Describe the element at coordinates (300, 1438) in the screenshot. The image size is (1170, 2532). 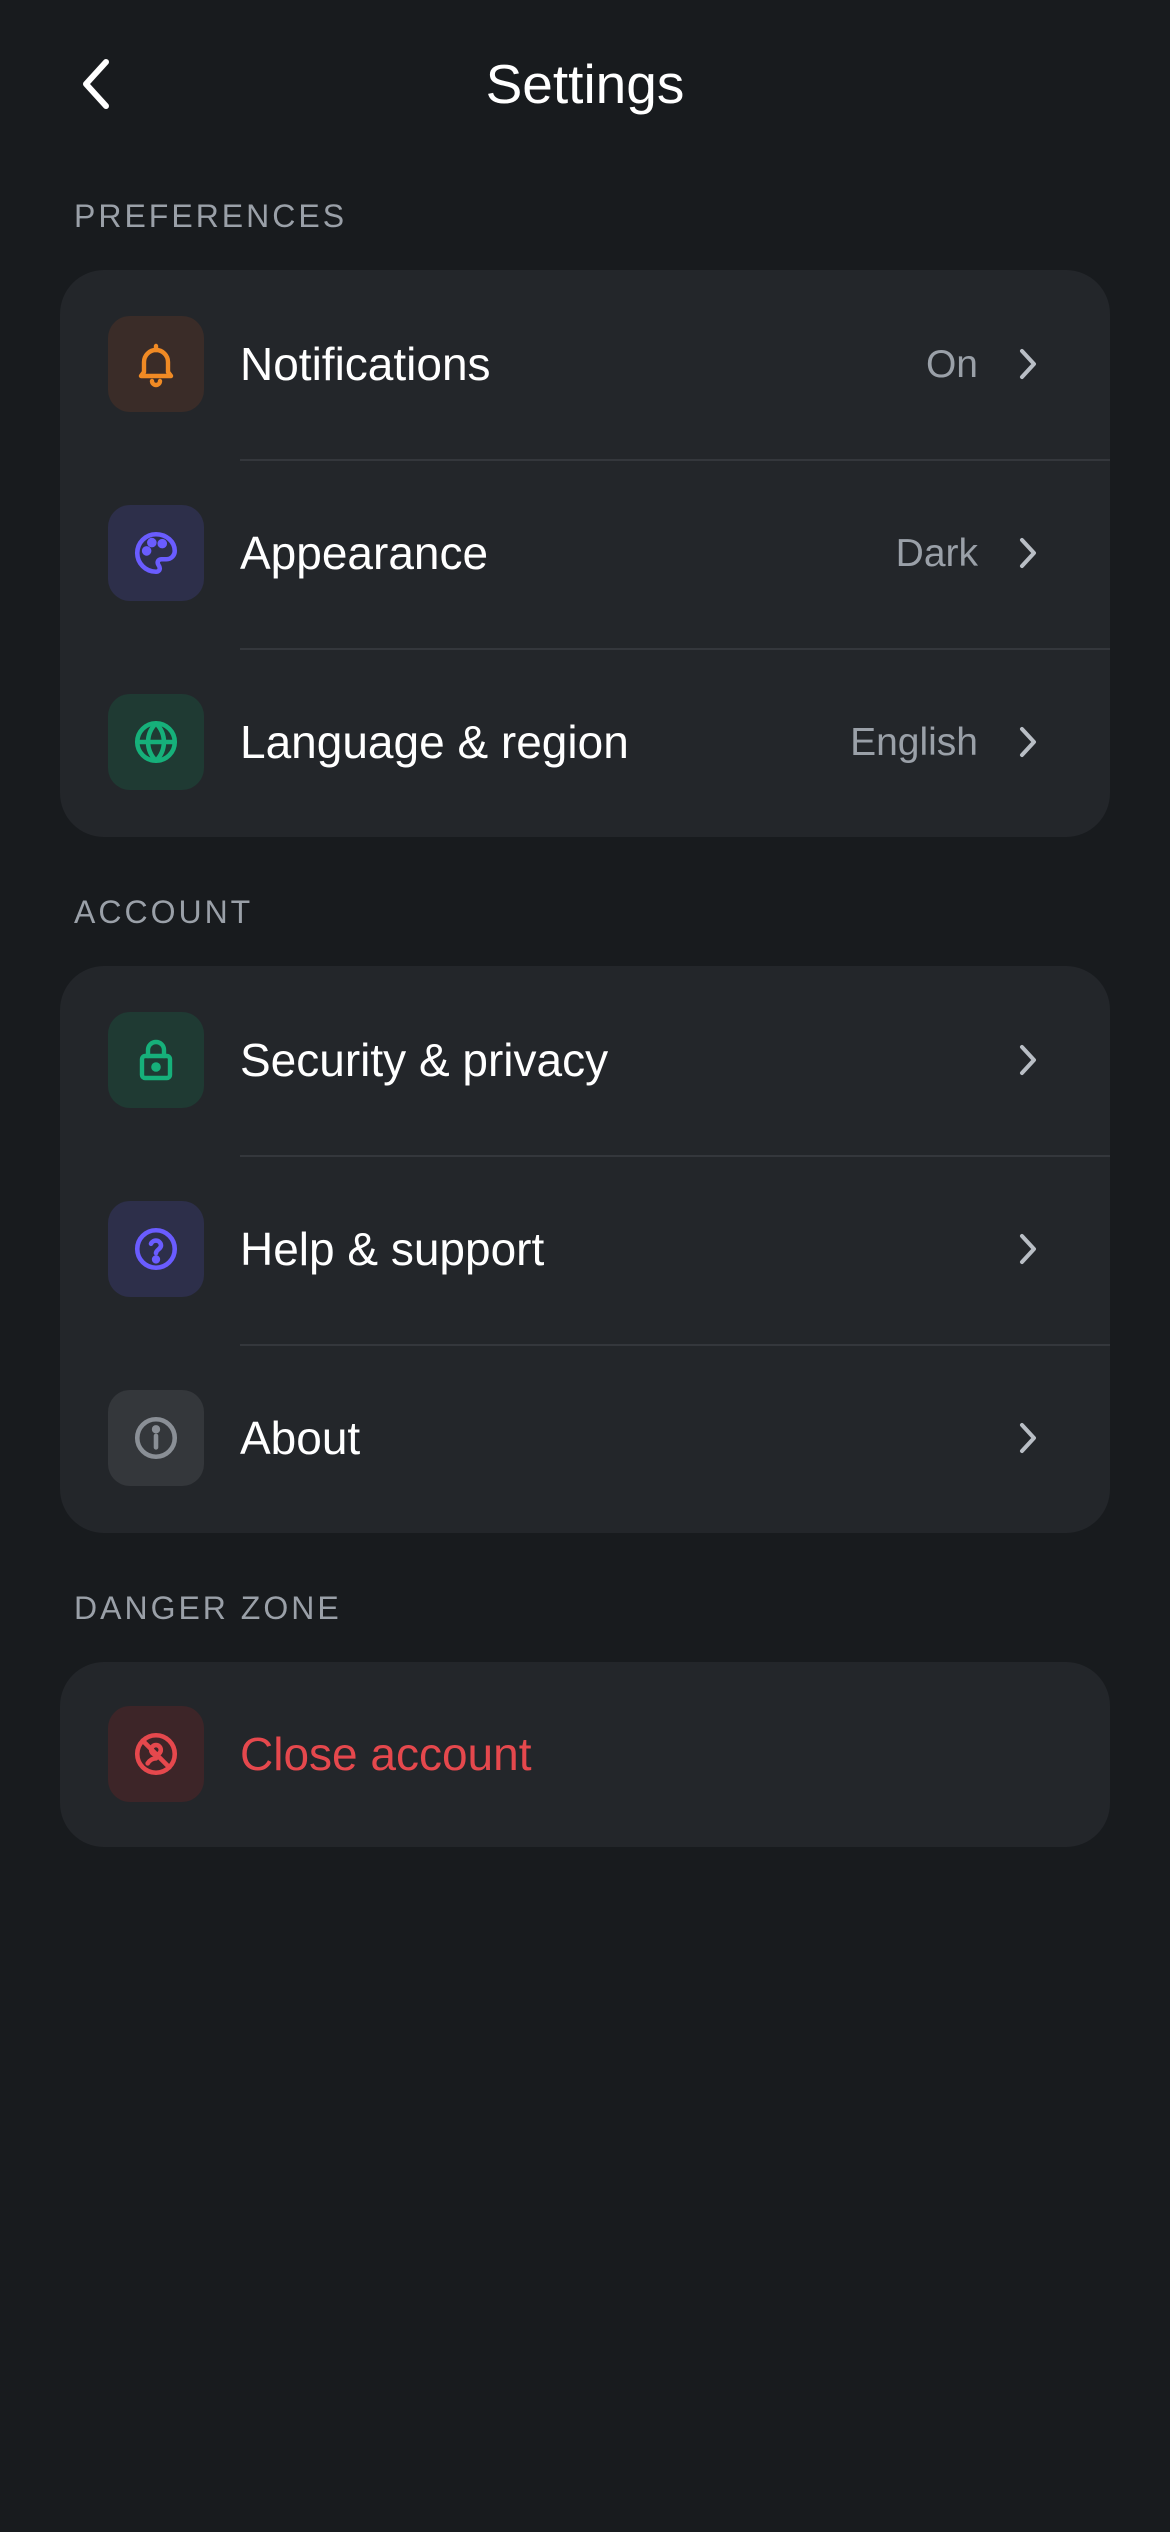
I see `row-label: About` at that location.